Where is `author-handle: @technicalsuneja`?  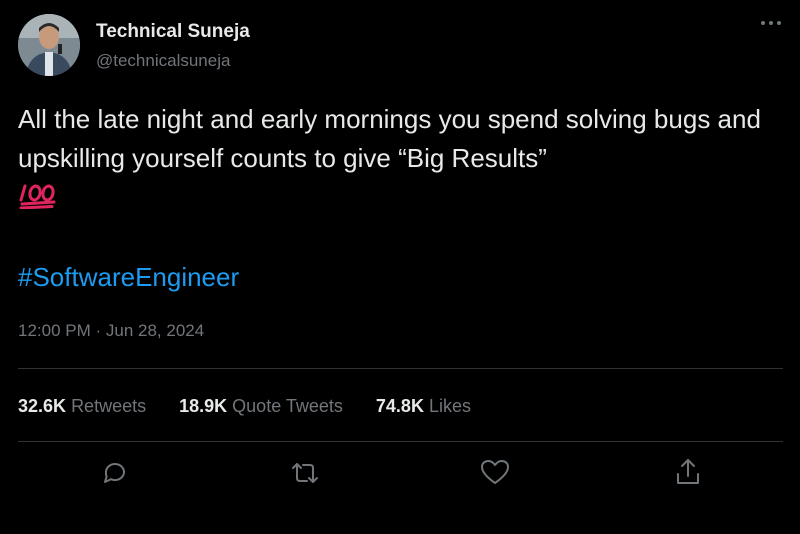
author-handle: @technicalsuneja is located at coordinates (163, 61).